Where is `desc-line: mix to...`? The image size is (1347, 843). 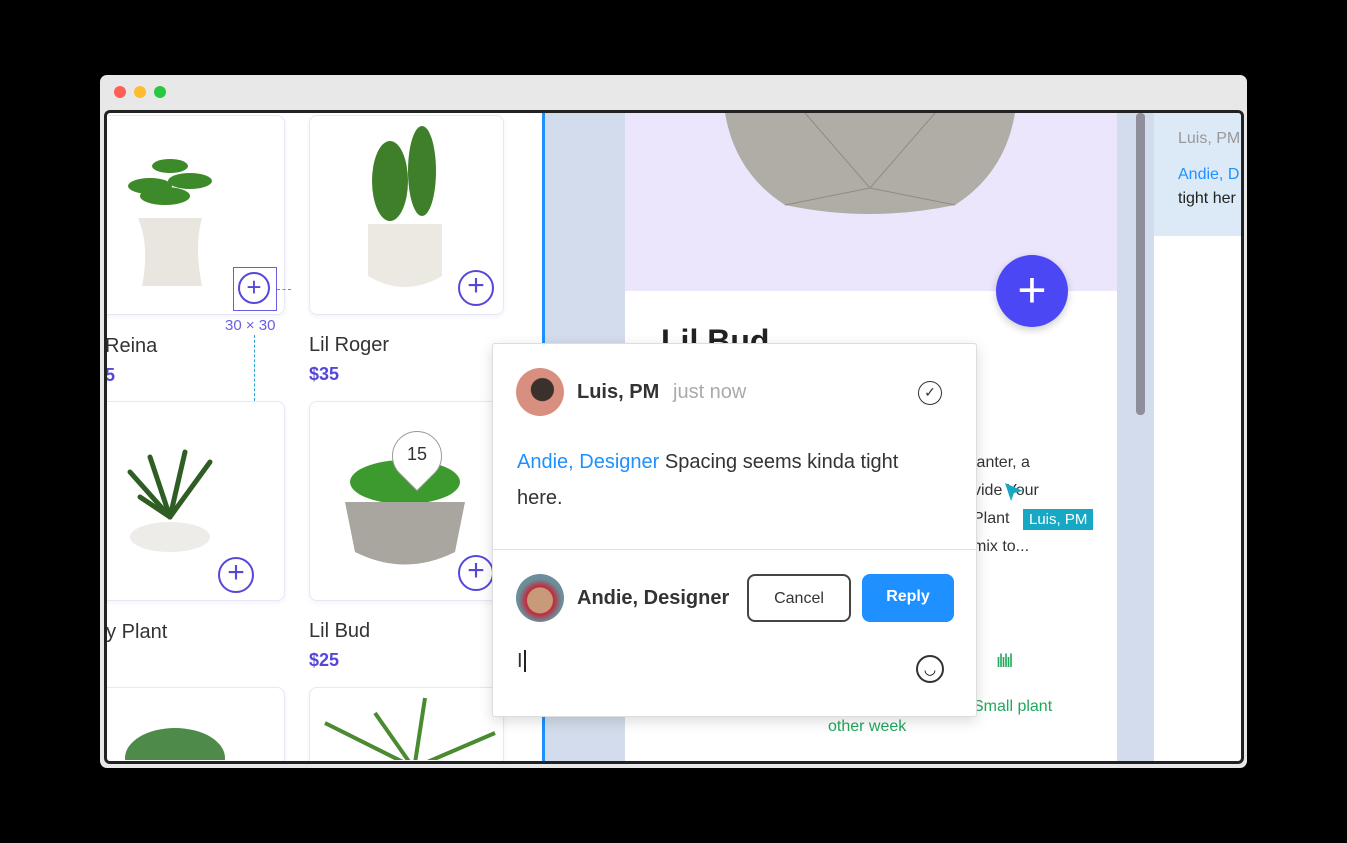
desc-line: mix to... is located at coordinates (1001, 546).